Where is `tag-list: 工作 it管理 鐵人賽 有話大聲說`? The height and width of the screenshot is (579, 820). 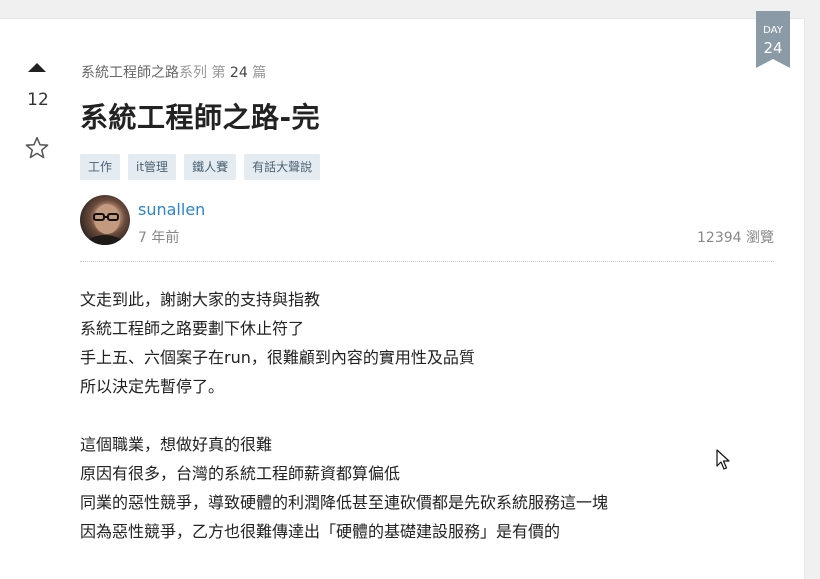
tag-list: 工作 it管理 鐵人賽 有話大聲說 is located at coordinates (200, 167).